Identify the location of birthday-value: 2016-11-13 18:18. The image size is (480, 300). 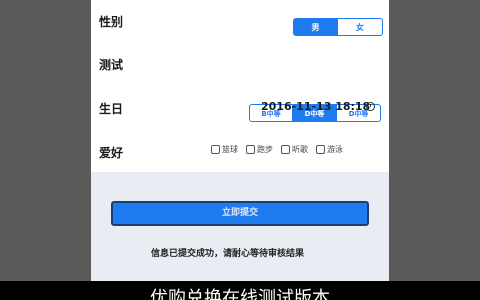
(315, 106).